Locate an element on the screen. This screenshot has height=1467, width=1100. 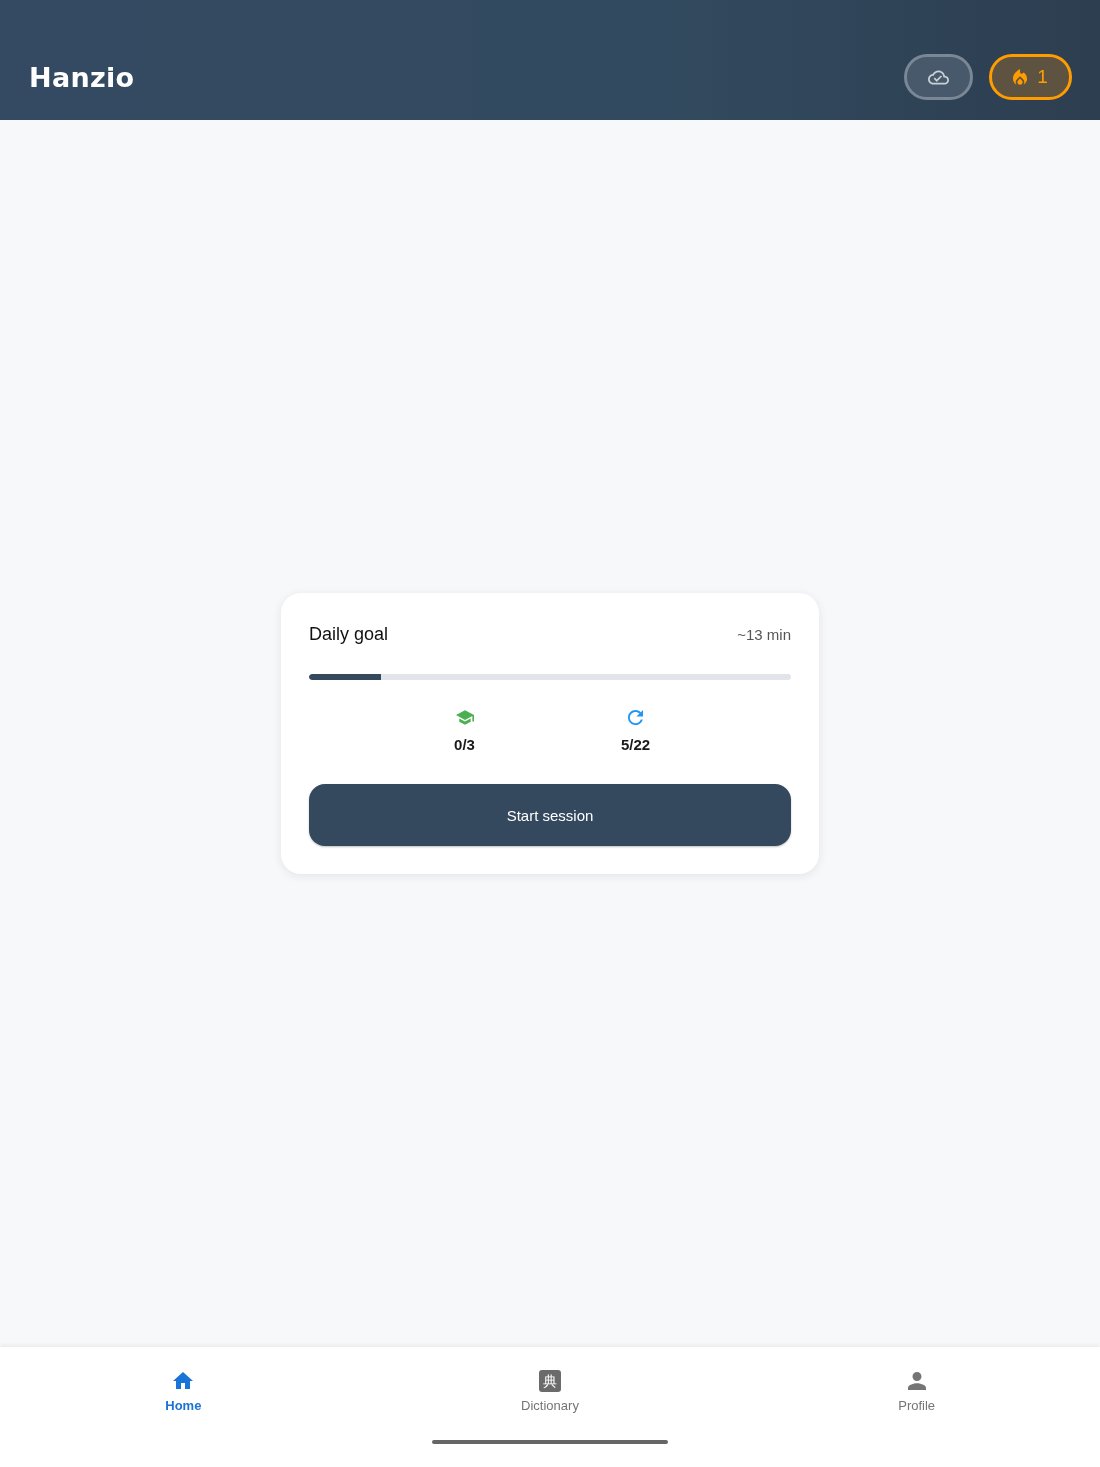
sync-button is located at coordinates (938, 77).